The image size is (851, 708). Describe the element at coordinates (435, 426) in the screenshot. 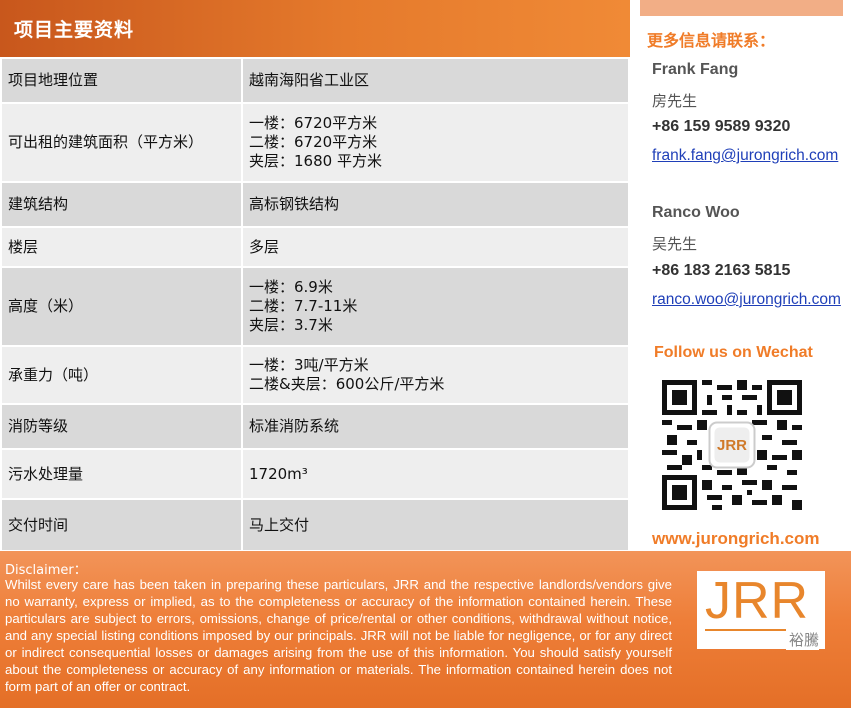

I see `row-value: 标准消防系统` at that location.